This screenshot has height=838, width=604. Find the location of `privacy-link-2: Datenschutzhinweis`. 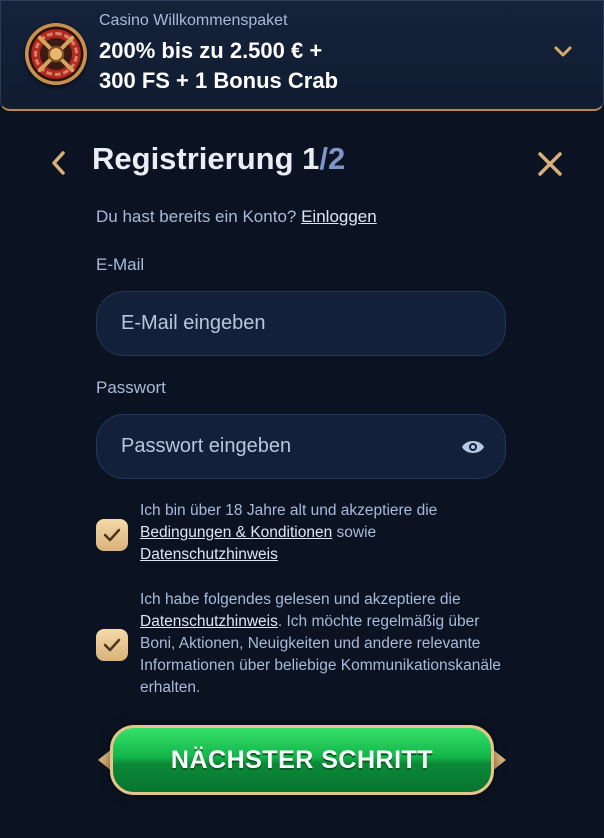

privacy-link-2: Datenschutzhinweis is located at coordinates (209, 621).